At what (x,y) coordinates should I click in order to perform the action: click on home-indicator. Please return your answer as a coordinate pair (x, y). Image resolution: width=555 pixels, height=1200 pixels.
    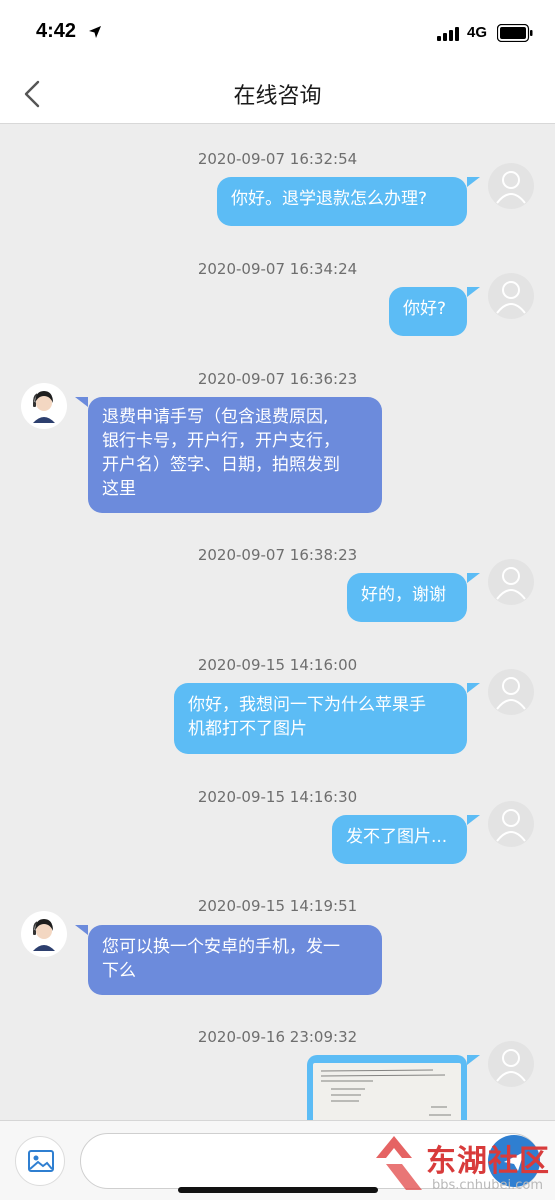
    Looking at the image, I should click on (278, 1190).